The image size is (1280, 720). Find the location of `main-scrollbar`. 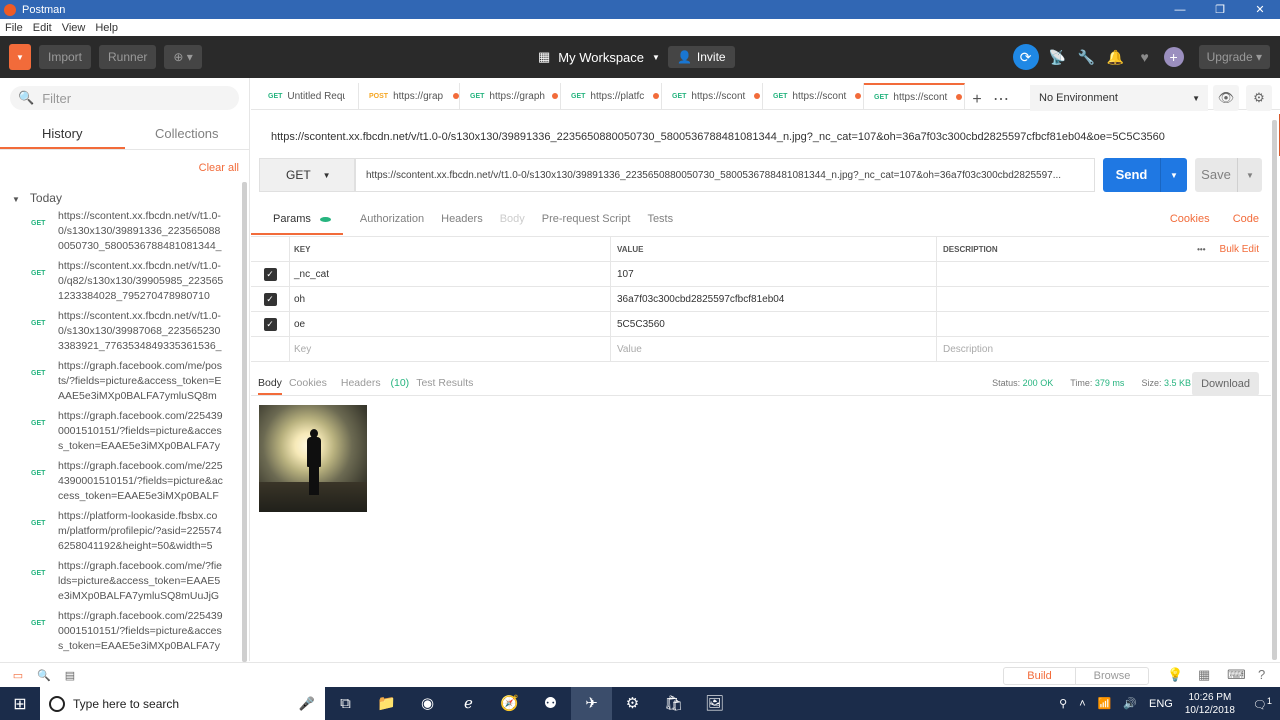

main-scrollbar is located at coordinates (1274, 390).